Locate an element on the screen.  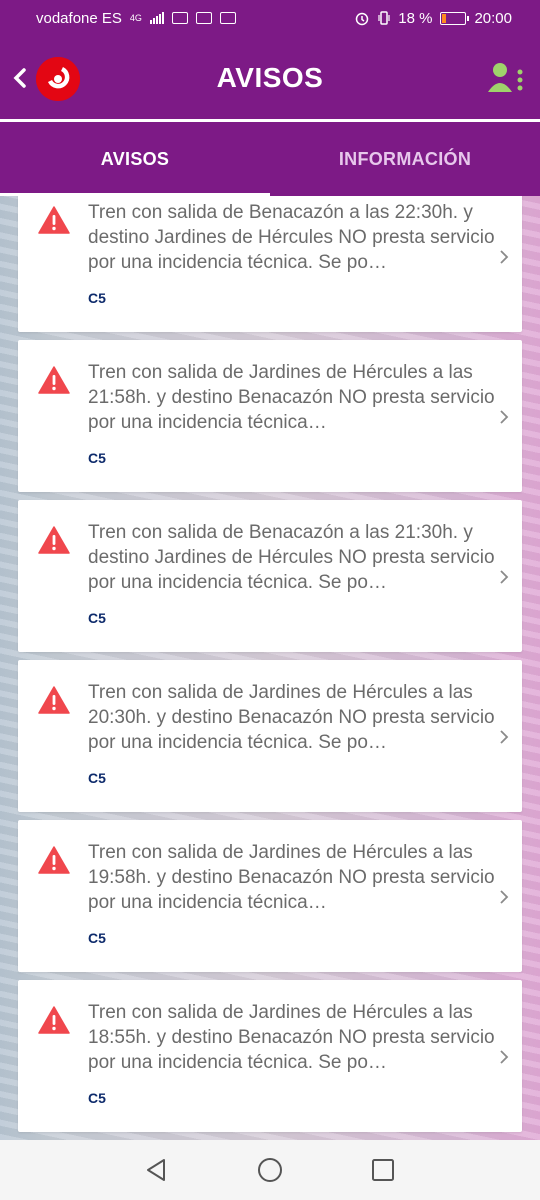
clock: 20:00 is located at coordinates (493, 18).